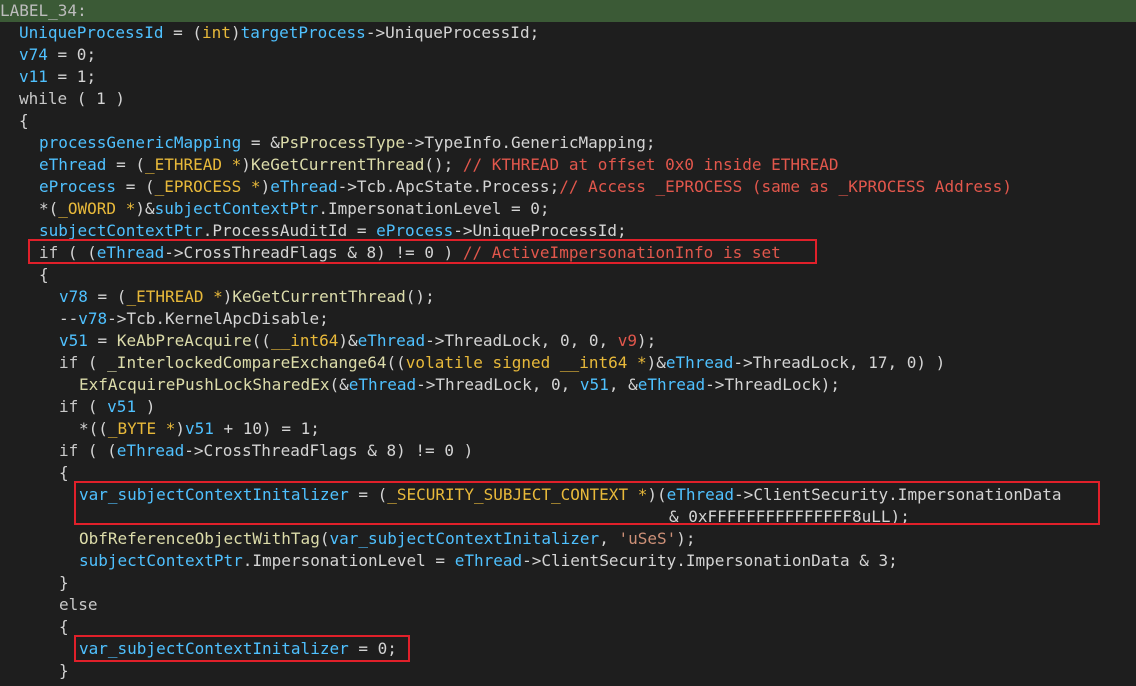  Describe the element at coordinates (342, 142) in the screenshot. I see `code-token: PsProcessType` at that location.